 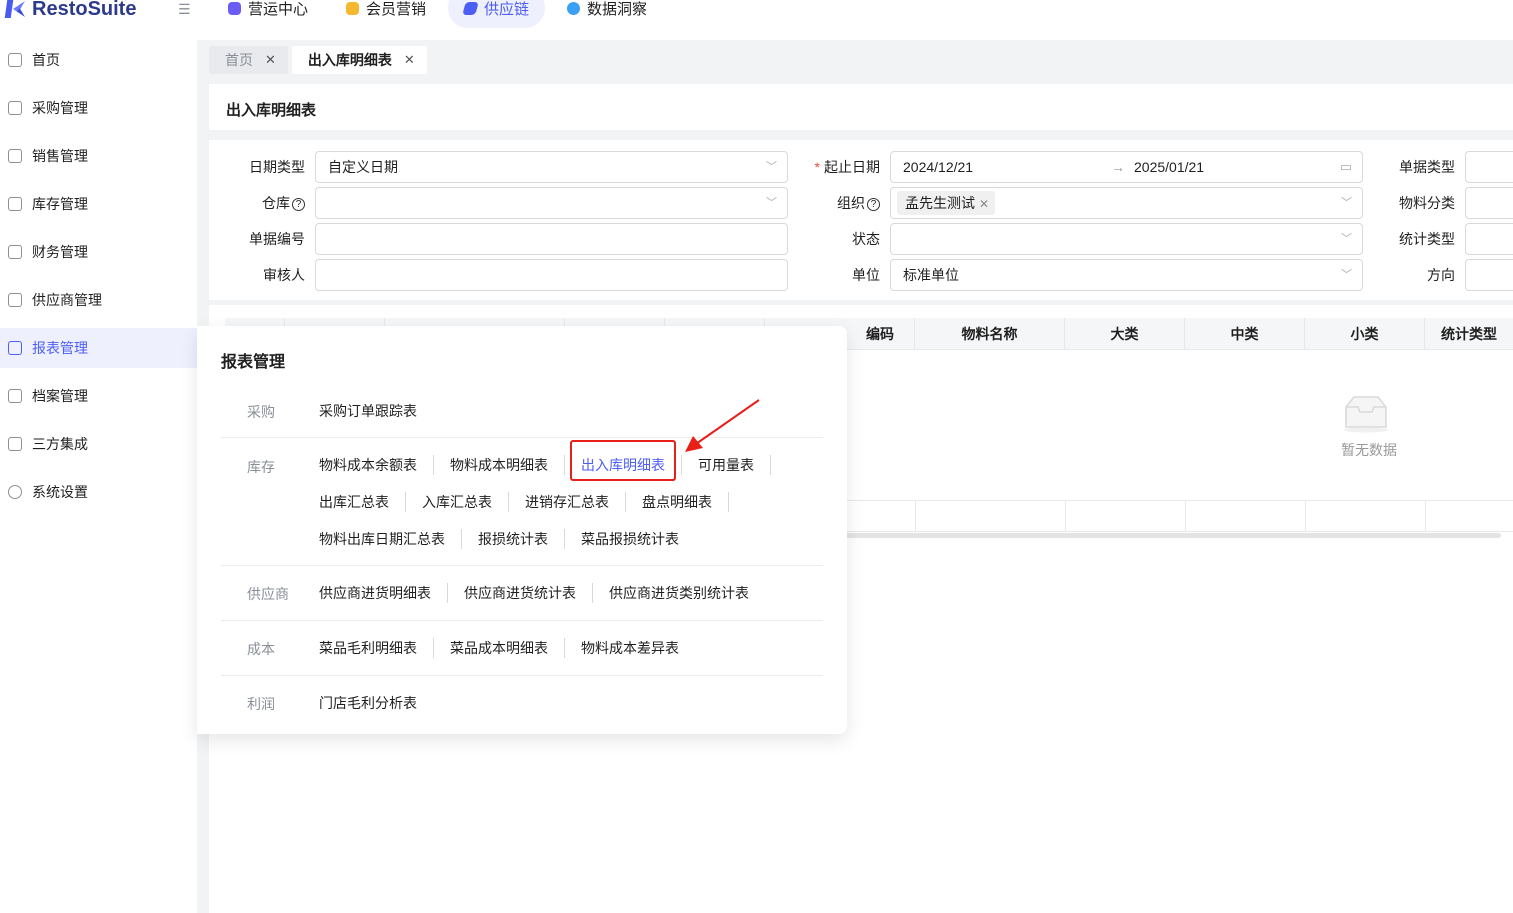 What do you see at coordinates (1125, 334) in the screenshot?
I see `column-header-major-category: 大类` at bounding box center [1125, 334].